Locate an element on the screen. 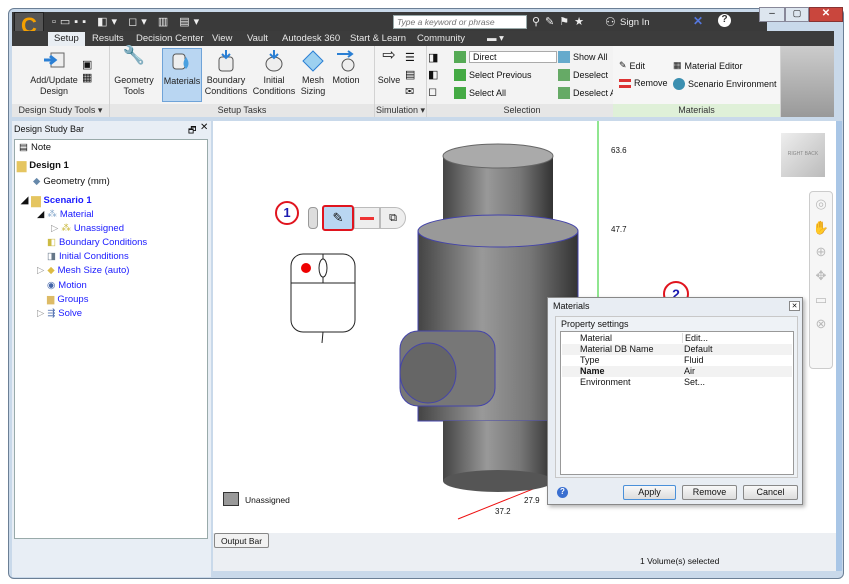  deselect-button: Deselect is located at coordinates (583, 75).